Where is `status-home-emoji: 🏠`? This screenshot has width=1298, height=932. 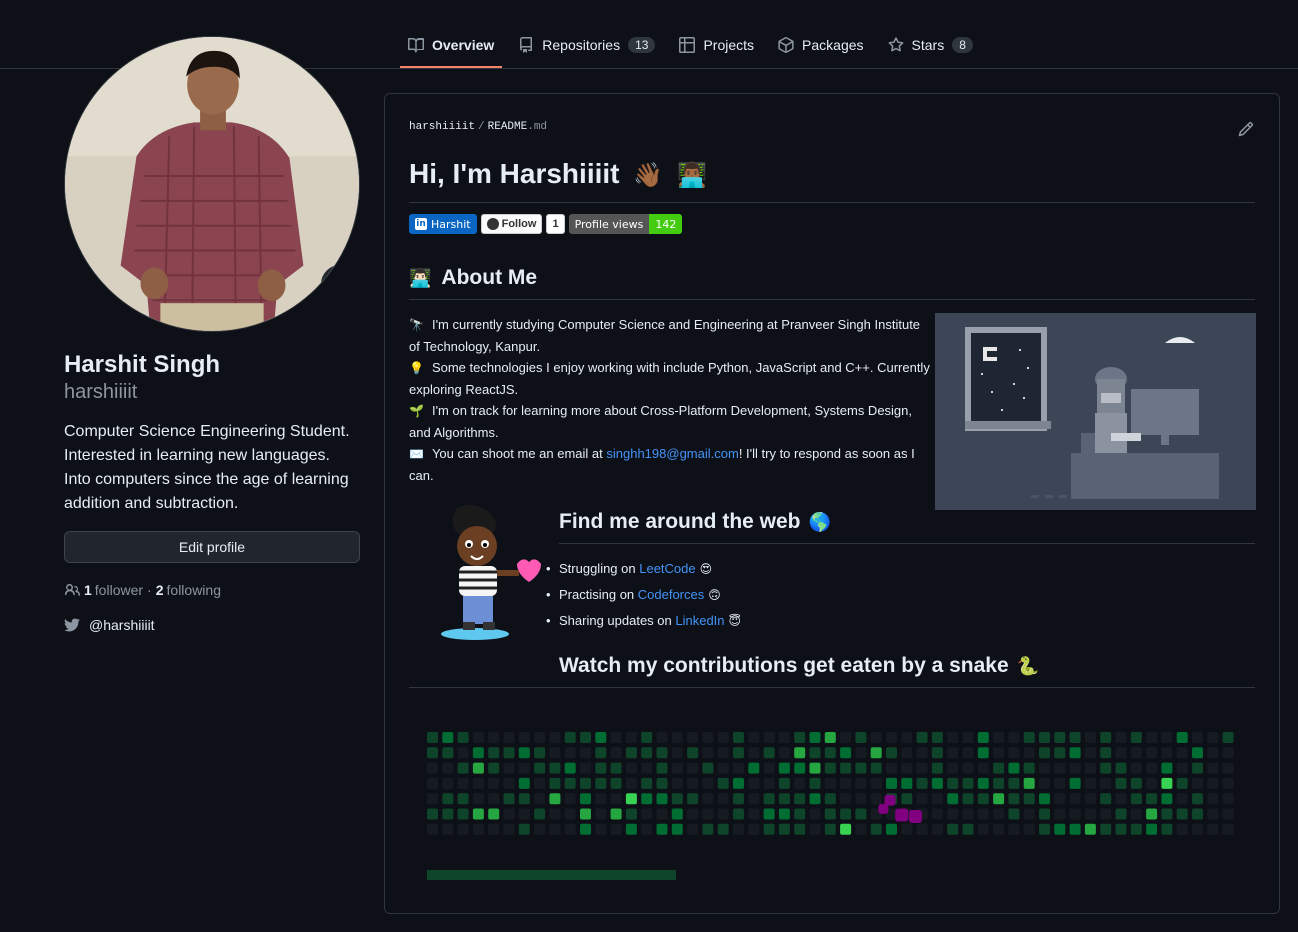
status-home-emoji: 🏠 is located at coordinates (340, 284).